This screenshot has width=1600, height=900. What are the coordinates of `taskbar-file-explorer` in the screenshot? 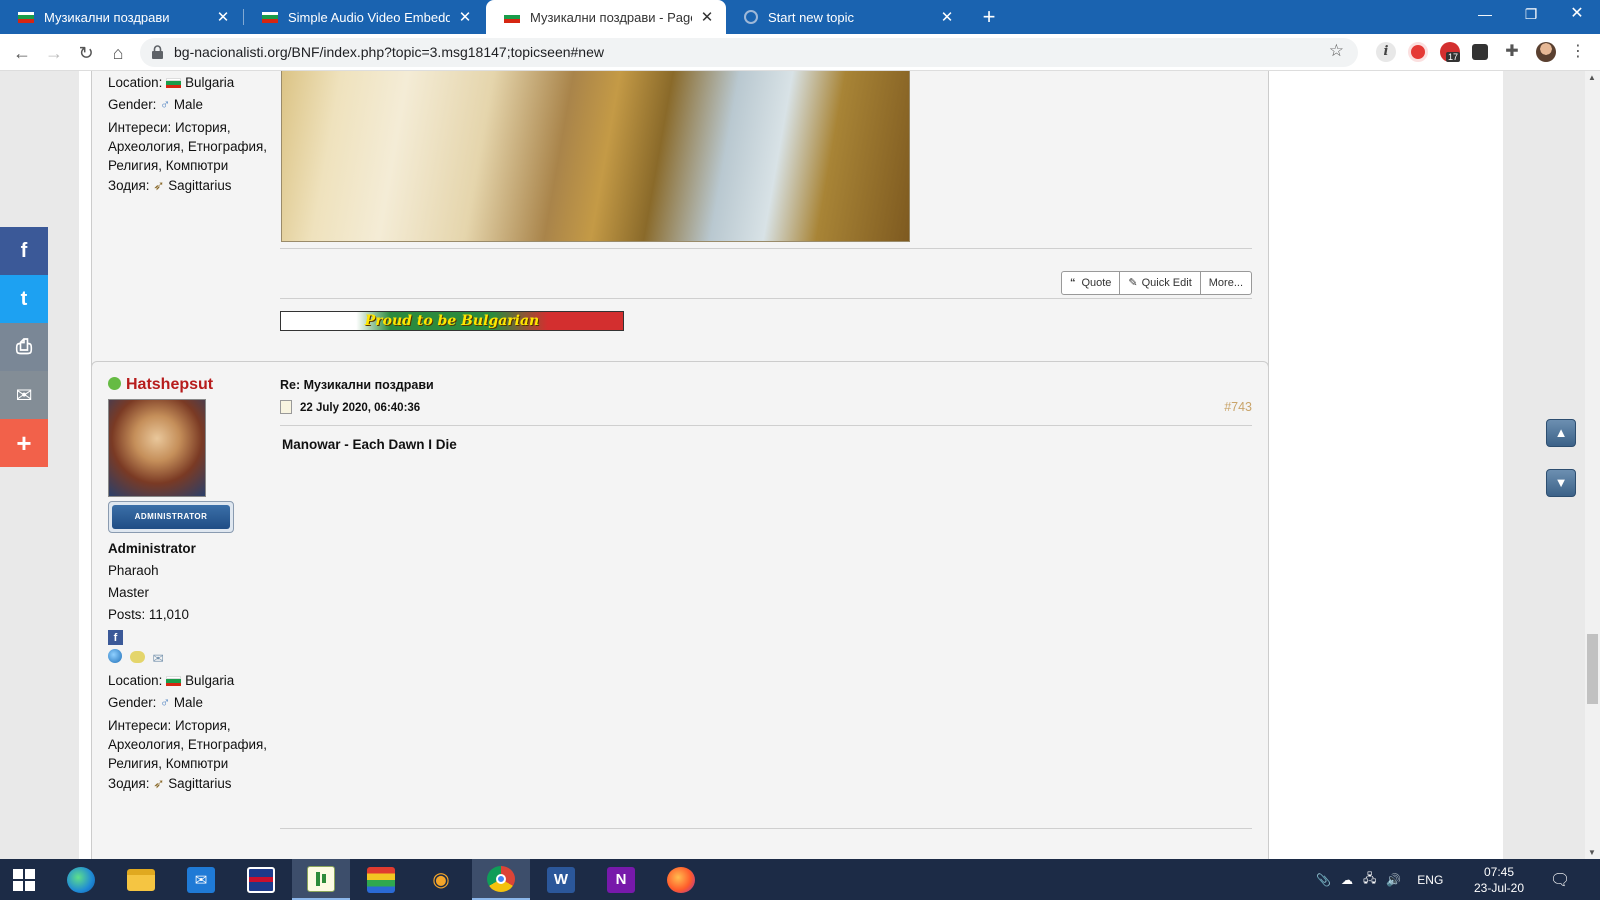 It's located at (141, 879).